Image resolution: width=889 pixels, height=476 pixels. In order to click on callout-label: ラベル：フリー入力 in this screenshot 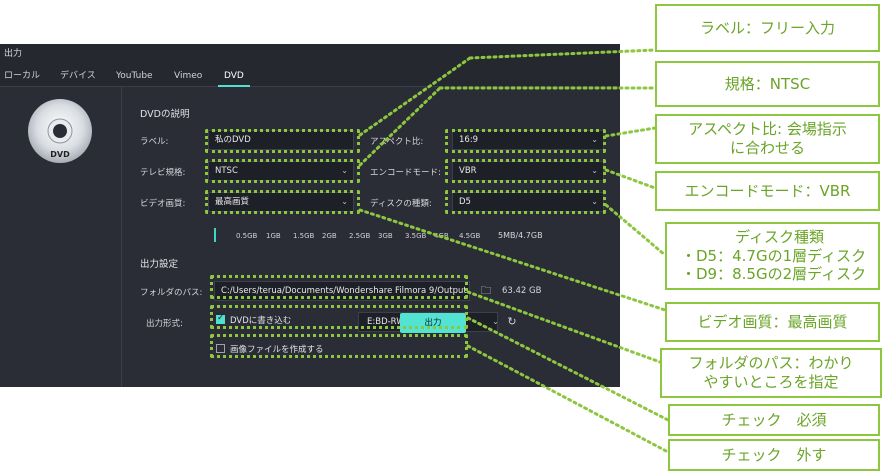, I will do `click(767, 28)`.